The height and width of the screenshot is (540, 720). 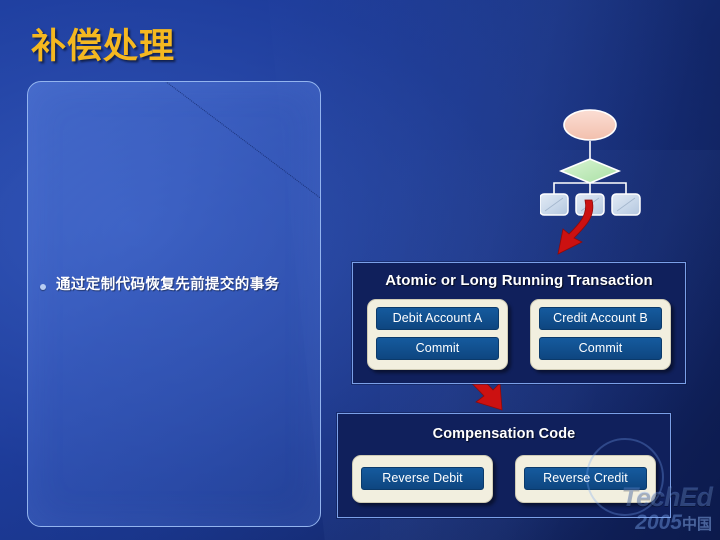 I want to click on bullet-marker-icon, so click(x=43, y=287).